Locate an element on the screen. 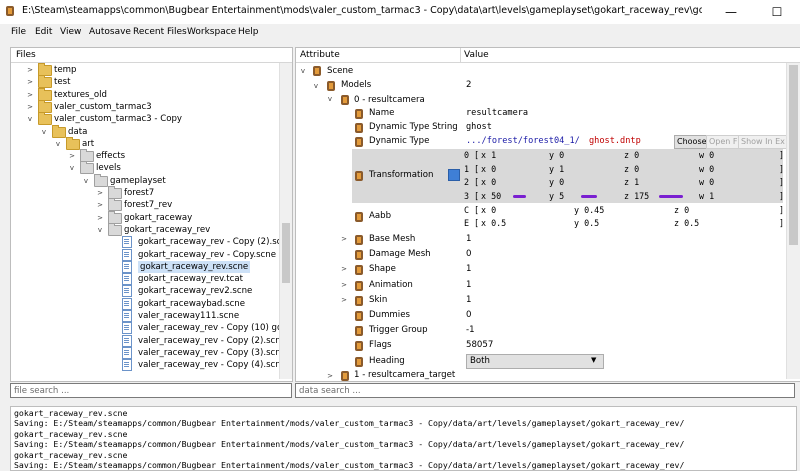 Image resolution: width=800 pixels, height=471 pixels. dt-path: .../forest/forest04_1/ is located at coordinates (523, 141).